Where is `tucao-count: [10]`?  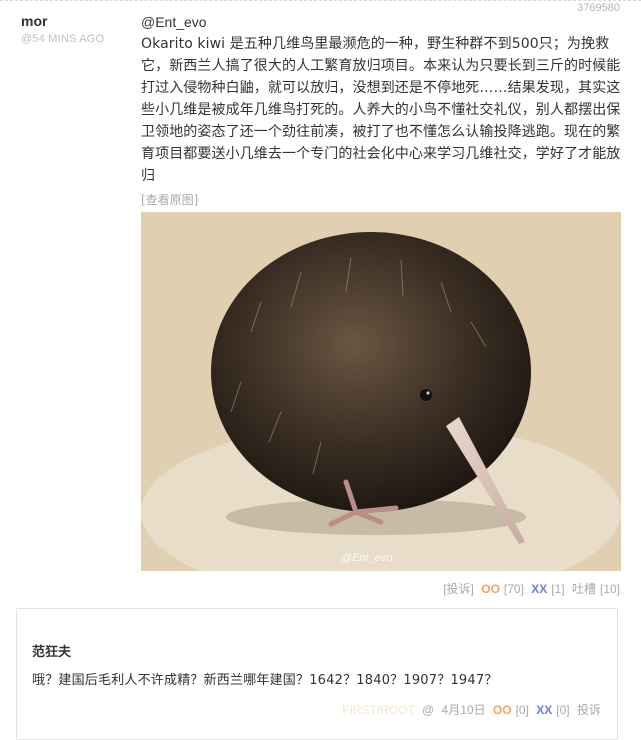
tucao-count: [10] is located at coordinates (609, 589).